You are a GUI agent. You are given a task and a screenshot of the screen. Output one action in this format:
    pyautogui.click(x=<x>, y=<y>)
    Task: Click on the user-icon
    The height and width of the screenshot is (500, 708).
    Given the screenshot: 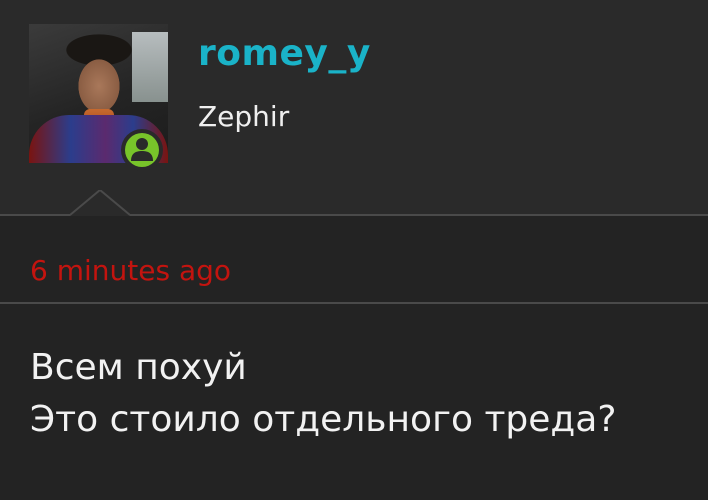 What is the action you would take?
    pyautogui.click(x=142, y=149)
    